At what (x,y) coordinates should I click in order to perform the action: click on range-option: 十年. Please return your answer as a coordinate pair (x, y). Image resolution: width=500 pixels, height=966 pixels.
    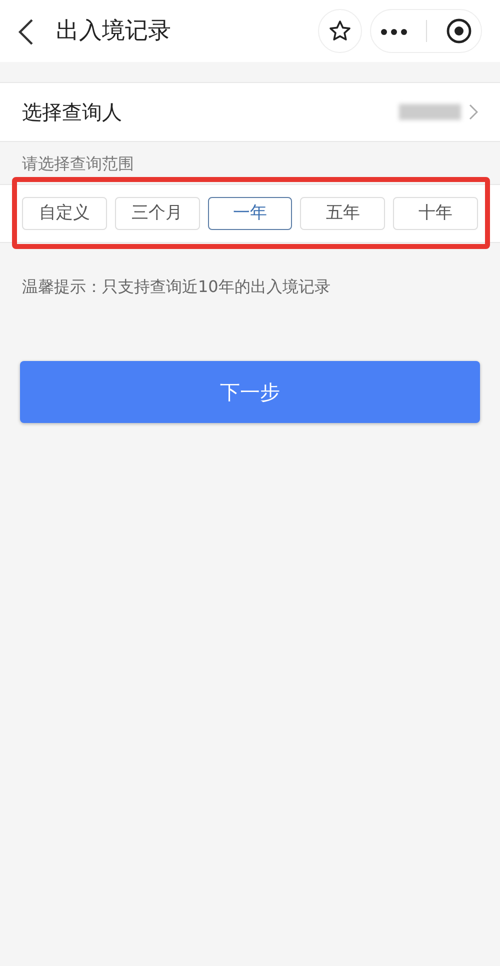
    Looking at the image, I should click on (435, 213).